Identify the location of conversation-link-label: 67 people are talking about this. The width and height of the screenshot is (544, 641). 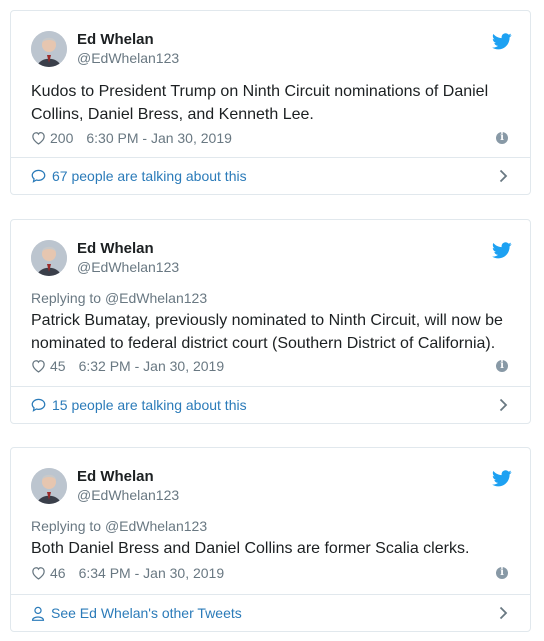
(149, 176).